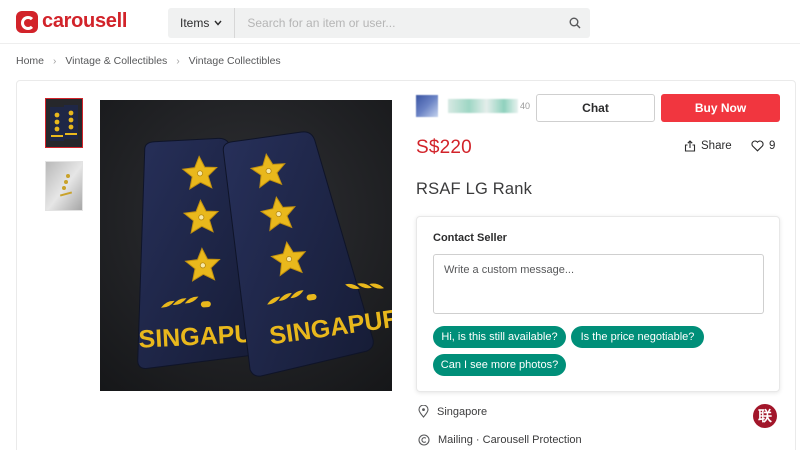 The height and width of the screenshot is (450, 800). I want to click on quick-reply-price-negotiable: Is the price negotiable?, so click(637, 337).